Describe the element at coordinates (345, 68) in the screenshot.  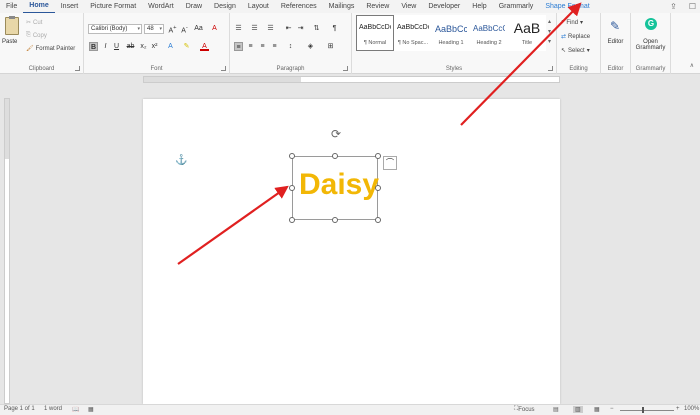
I see `paragraph-launcher-icon` at that location.